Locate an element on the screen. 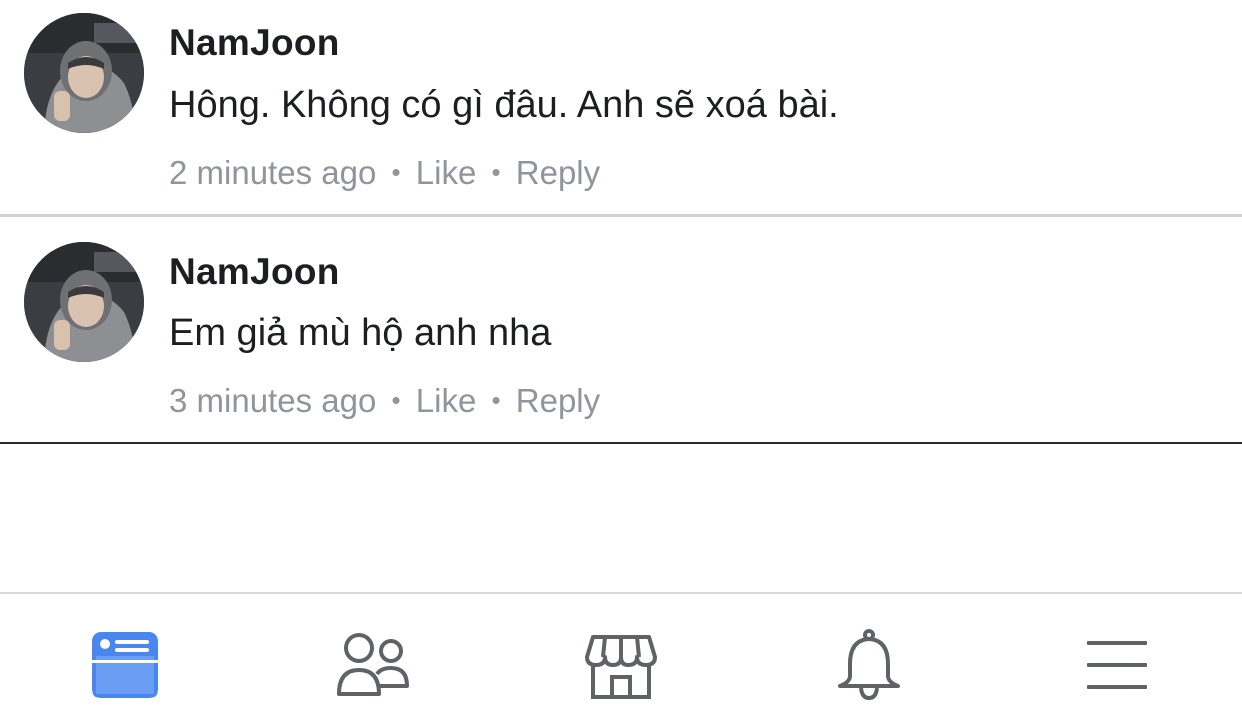 This screenshot has height=728, width=1242. notifications-bell-icon is located at coordinates (869, 665).